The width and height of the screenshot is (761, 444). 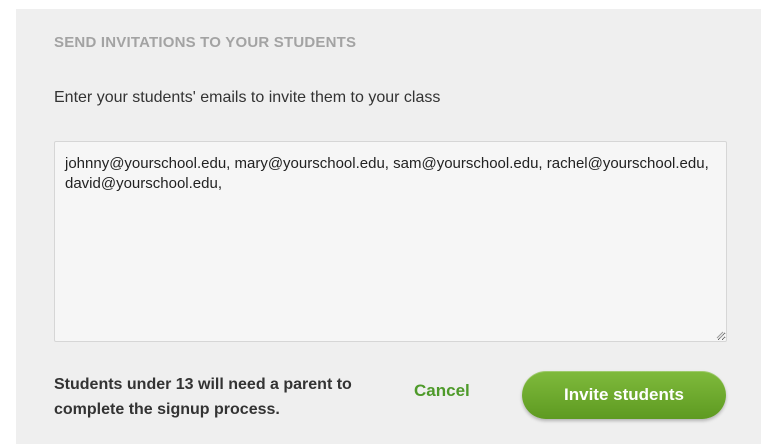 What do you see at coordinates (442, 391) in the screenshot?
I see `cancel-button: Cancel` at bounding box center [442, 391].